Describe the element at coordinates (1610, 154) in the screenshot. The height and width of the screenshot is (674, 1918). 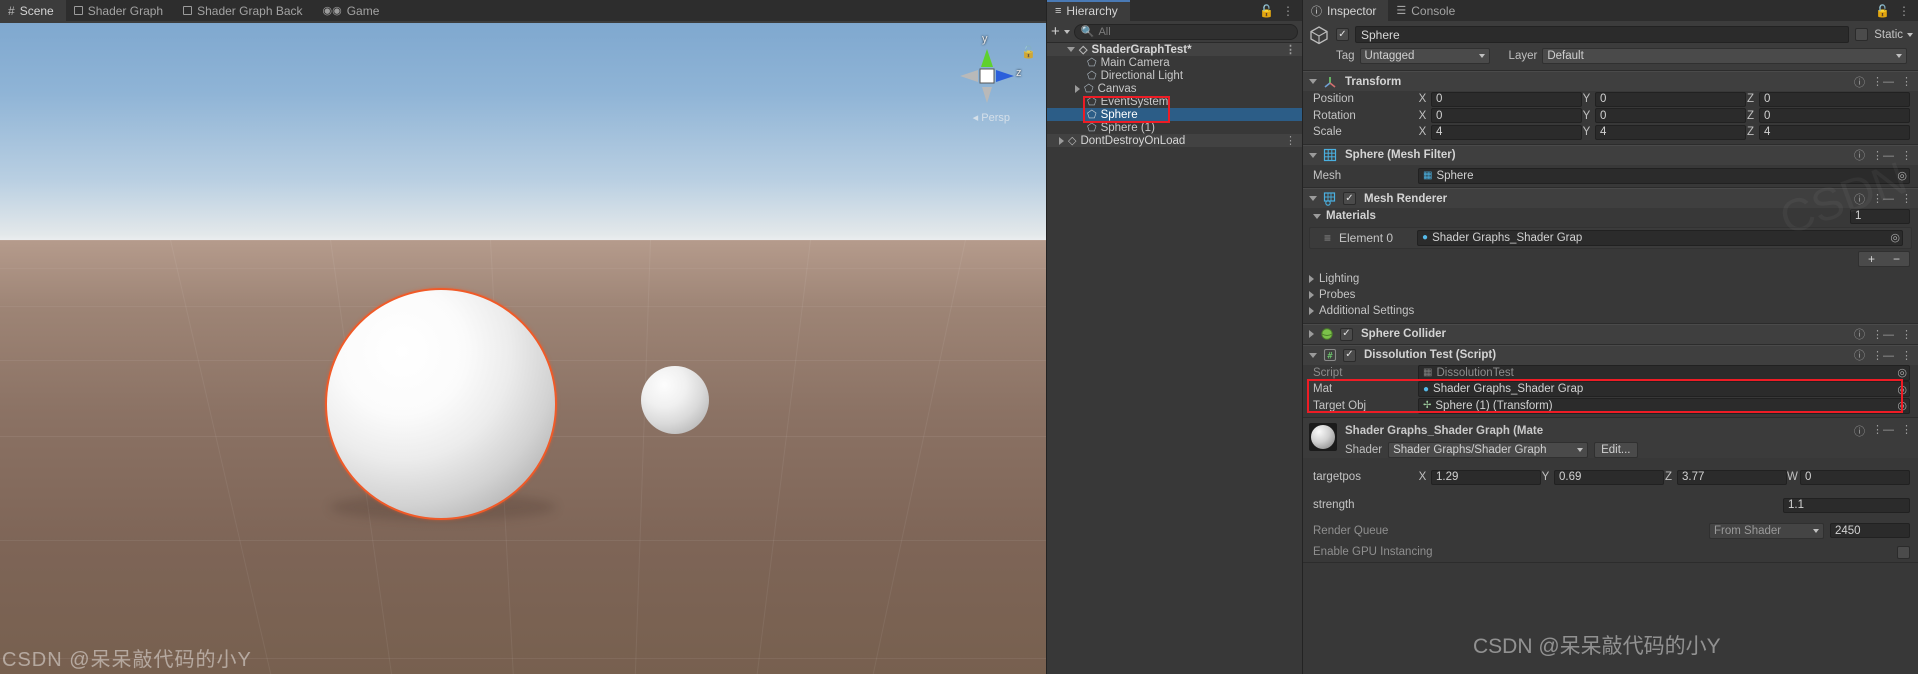
I see `component-header: Sphere (Mesh Filter) ⓘ ⋮— ⋮` at that location.